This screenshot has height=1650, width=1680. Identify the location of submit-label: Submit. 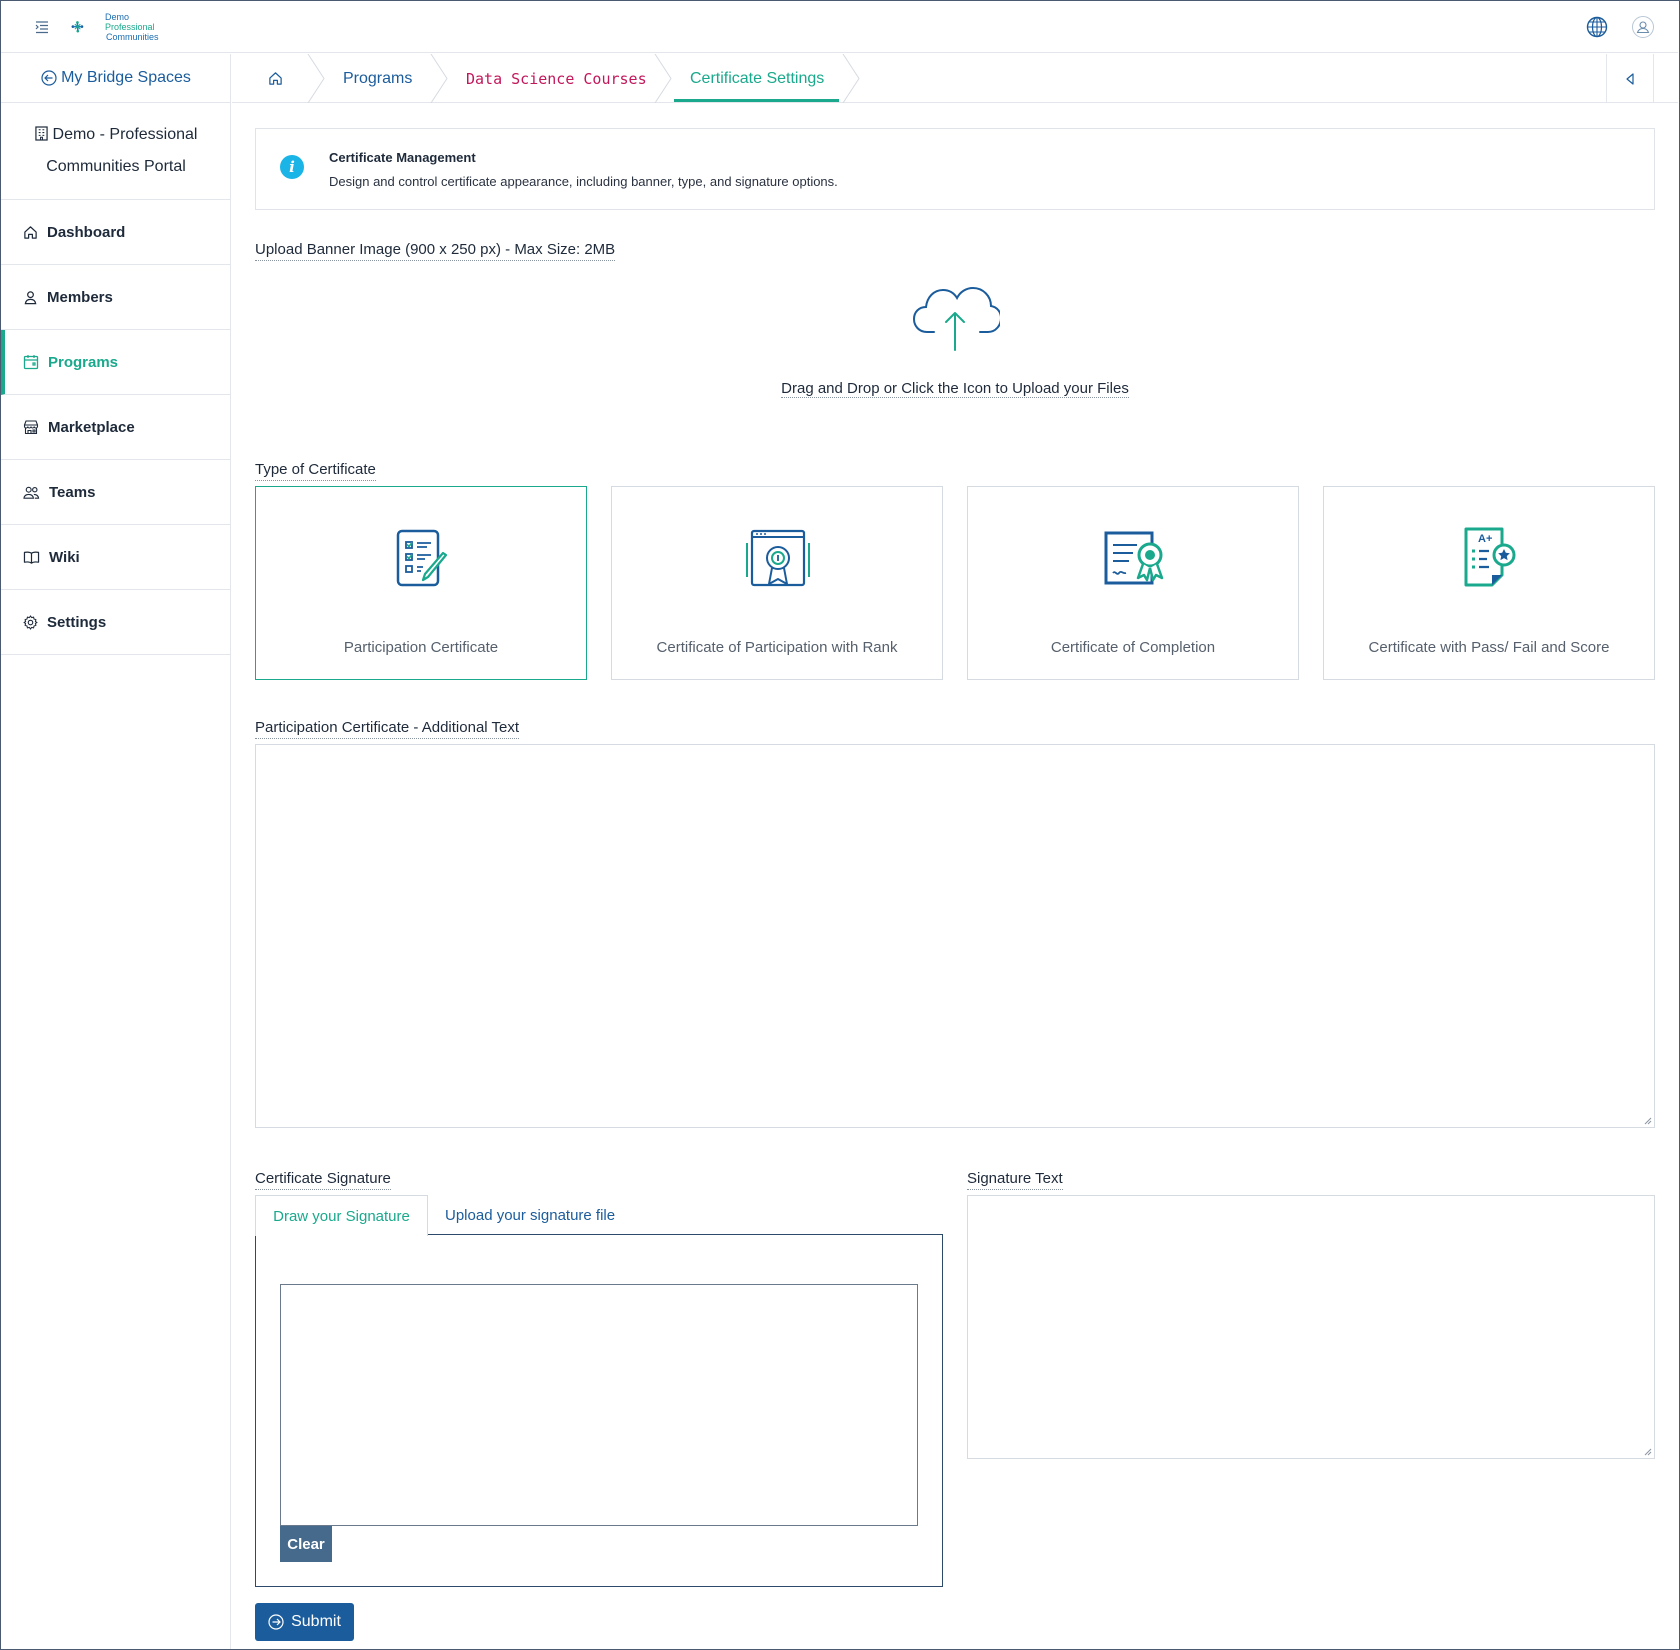
(316, 1621).